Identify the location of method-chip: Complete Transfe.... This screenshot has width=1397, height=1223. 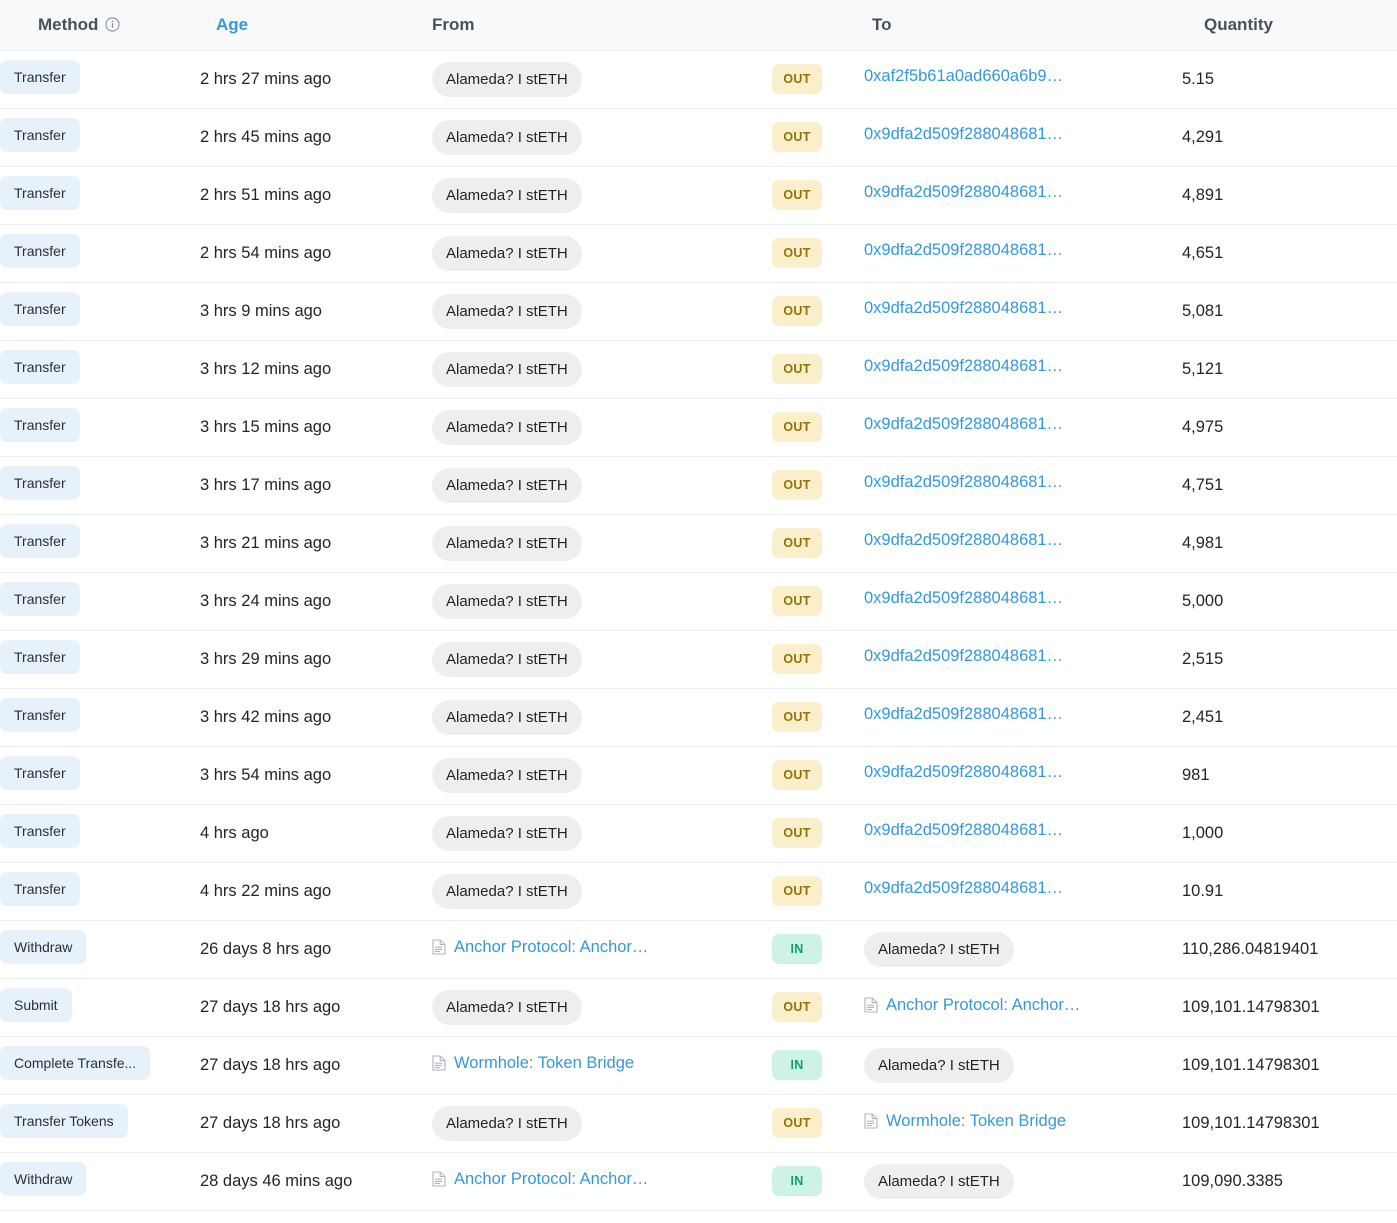
(75, 1062).